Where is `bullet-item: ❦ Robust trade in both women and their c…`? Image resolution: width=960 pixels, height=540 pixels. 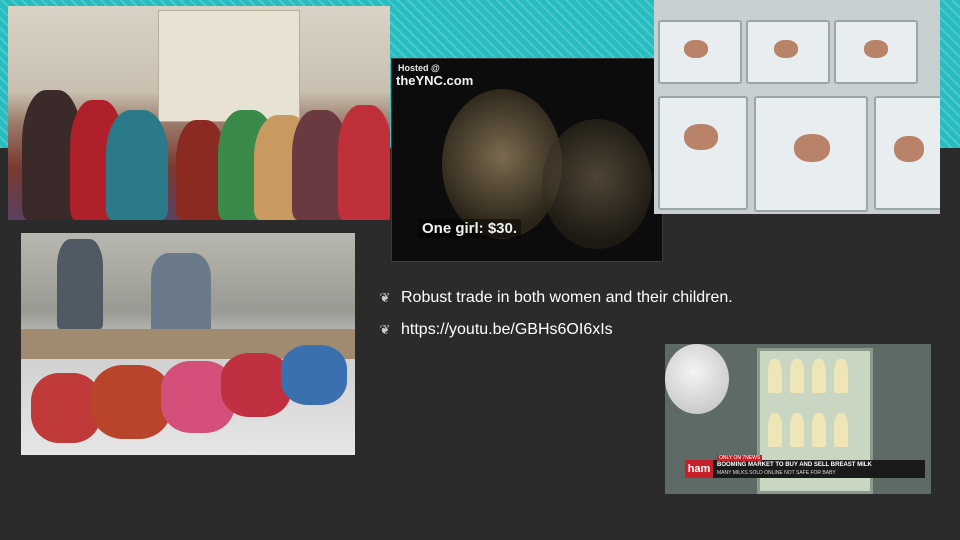
bullet-item: ❦ Robust trade in both women and their c… is located at coordinates (598, 298).